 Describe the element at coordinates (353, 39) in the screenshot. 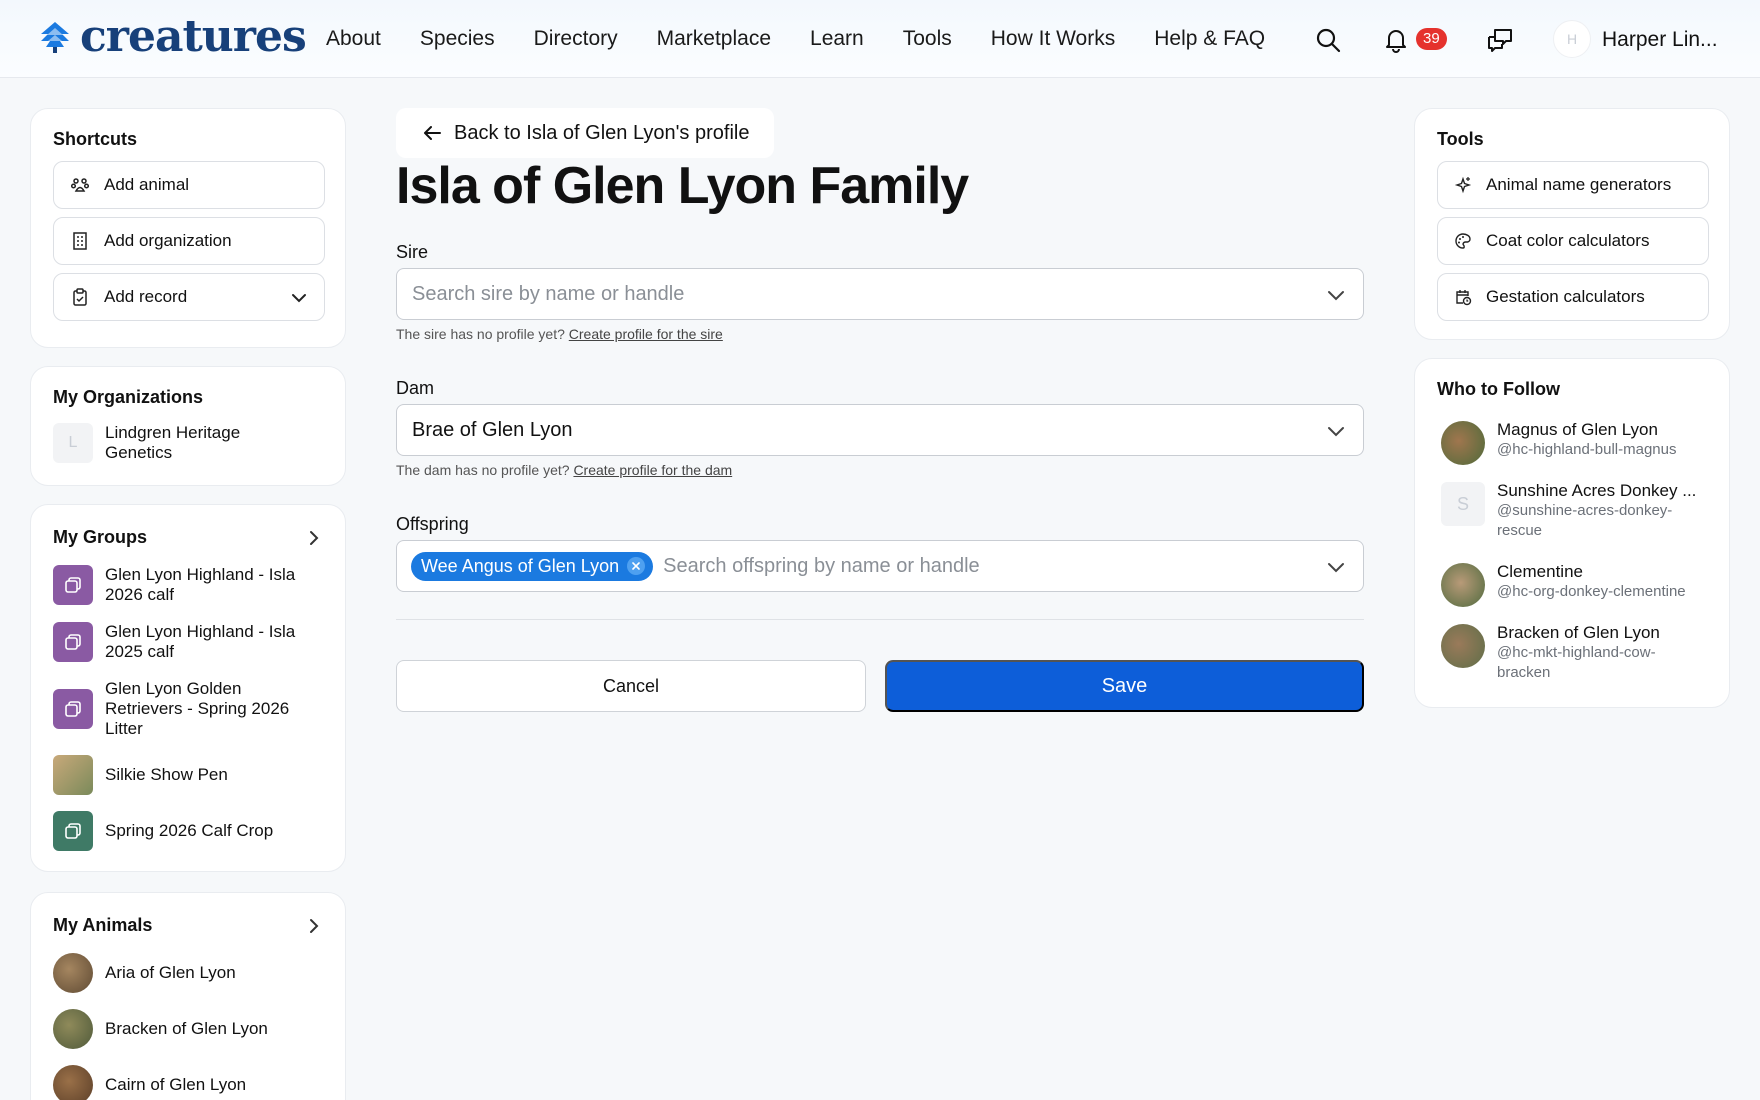

I see `nav-about: About` at that location.